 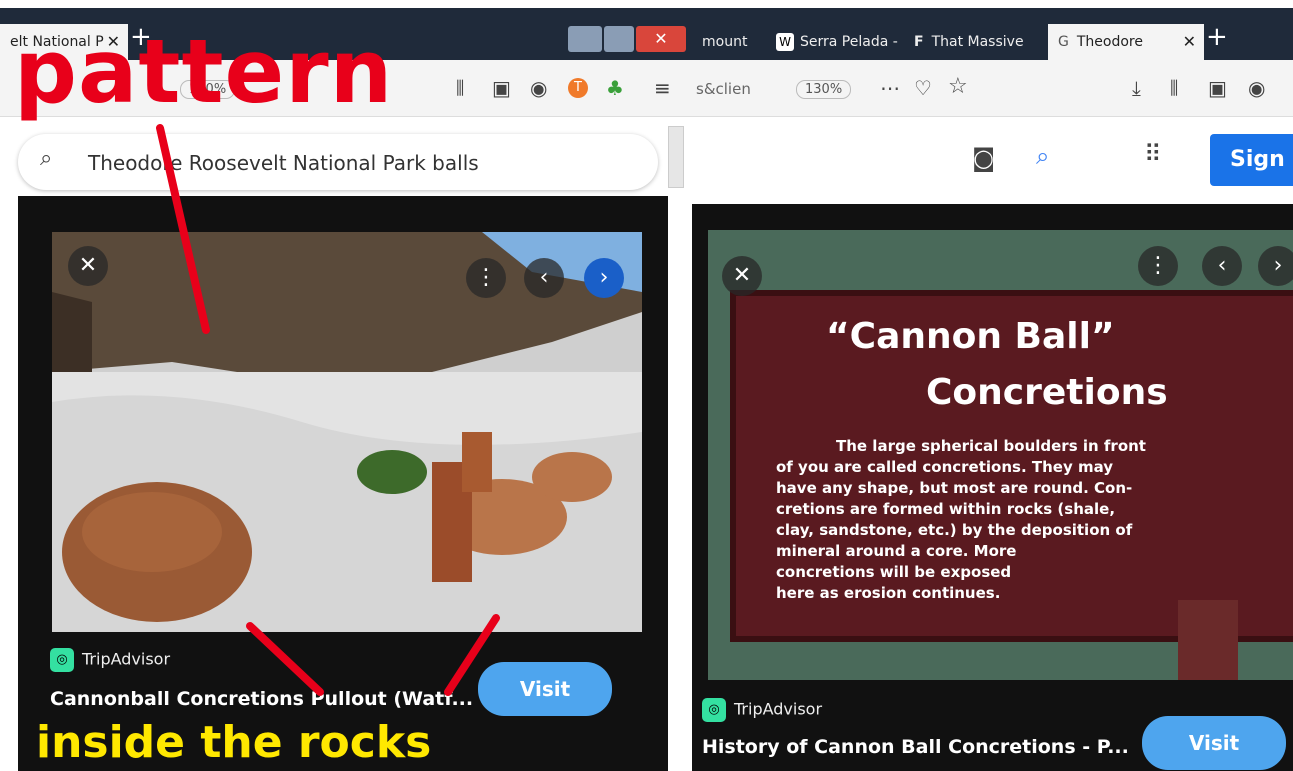 I want to click on zoom-level: 130%, so click(x=824, y=89).